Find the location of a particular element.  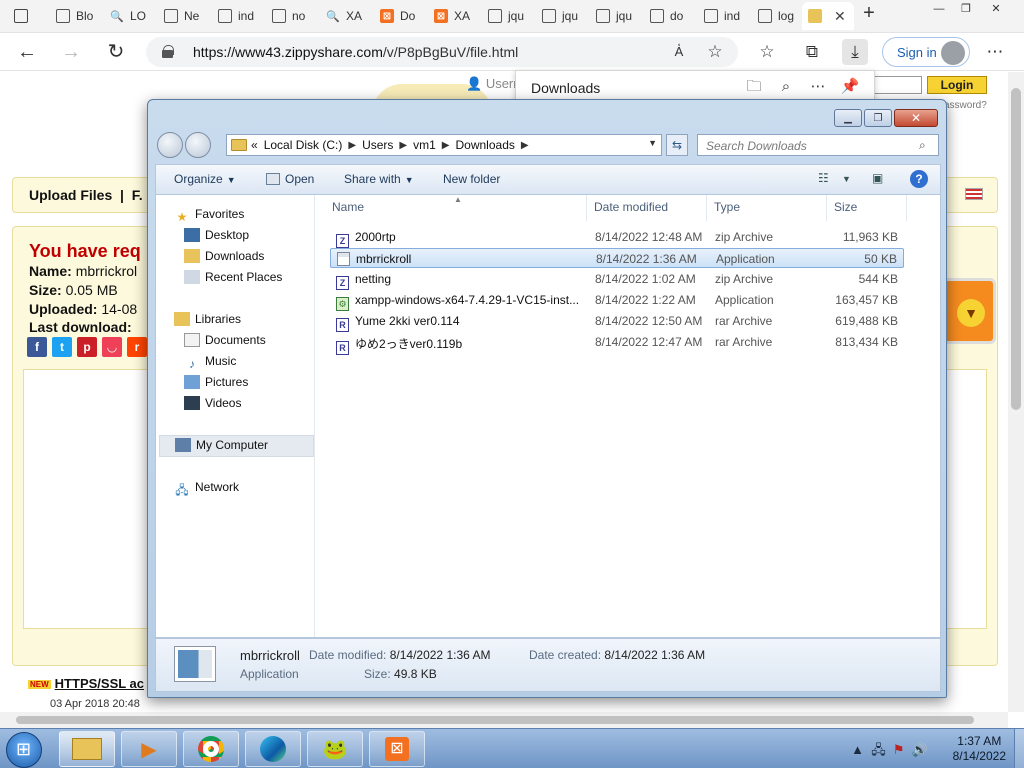

tab-2: 🔍 LO is located at coordinates (130, 16).